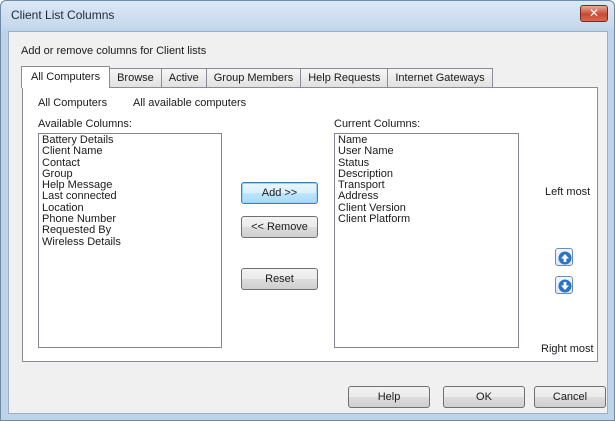  I want to click on list-item: Requested By, so click(130, 231).